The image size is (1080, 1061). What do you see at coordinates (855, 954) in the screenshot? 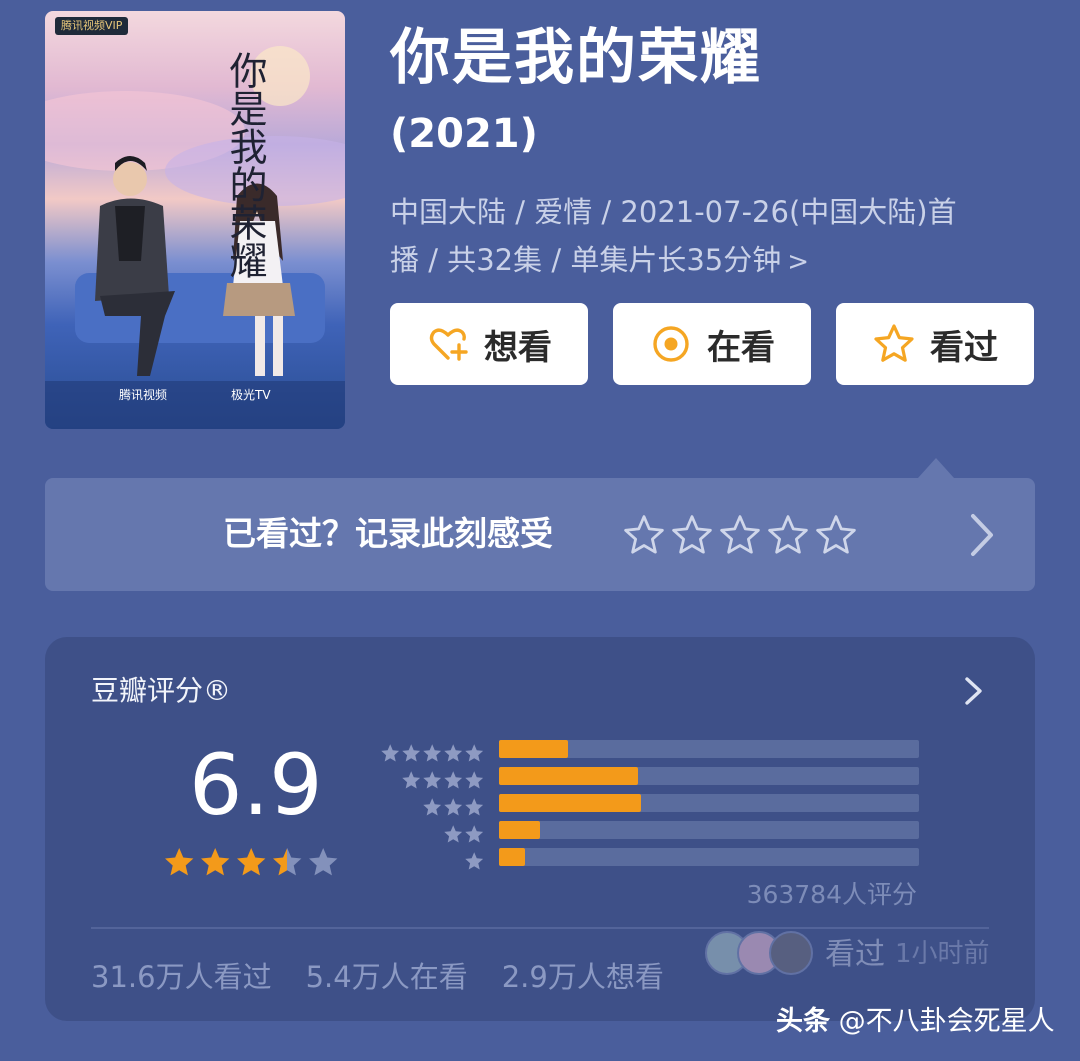
I see `recent-action: 看过` at bounding box center [855, 954].